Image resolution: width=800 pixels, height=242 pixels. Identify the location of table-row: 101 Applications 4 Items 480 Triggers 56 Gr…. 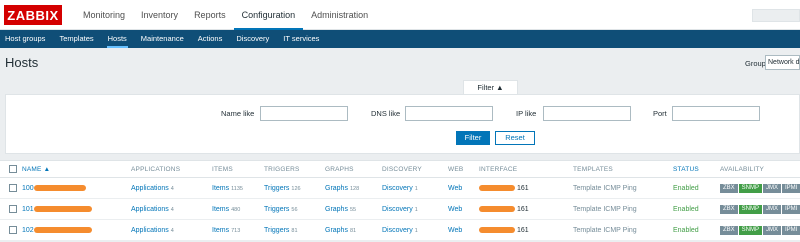
(400, 209).